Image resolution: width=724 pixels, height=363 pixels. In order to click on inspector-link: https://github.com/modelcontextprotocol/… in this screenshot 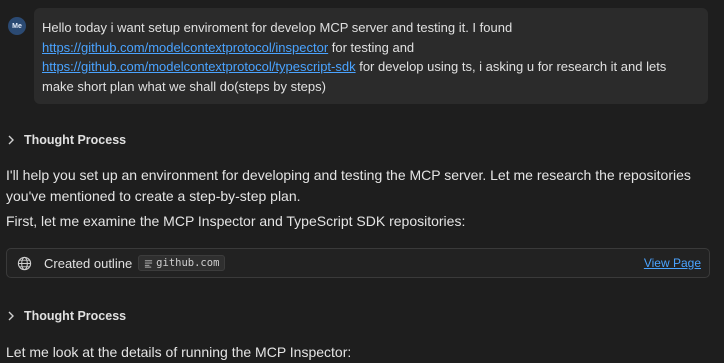, I will do `click(185, 47)`.